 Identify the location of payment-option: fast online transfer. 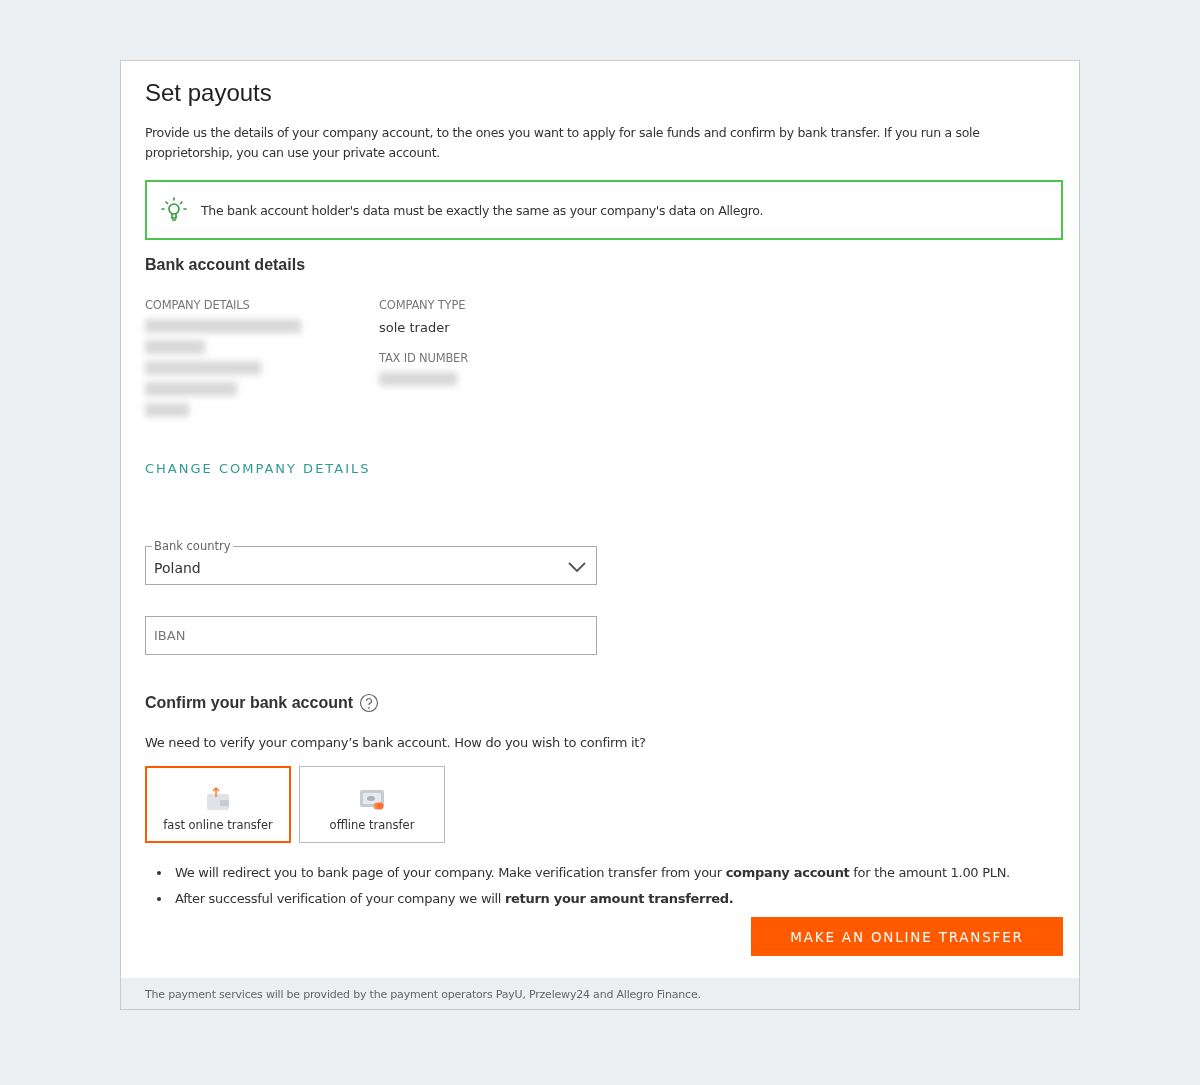
(218, 804).